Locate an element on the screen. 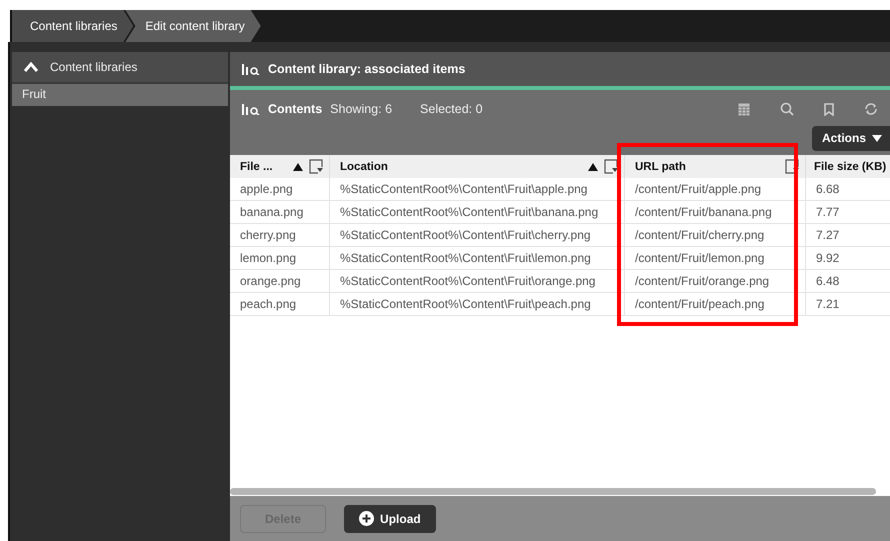 The height and width of the screenshot is (541, 890). sidebar-title: Content libraries is located at coordinates (94, 67).